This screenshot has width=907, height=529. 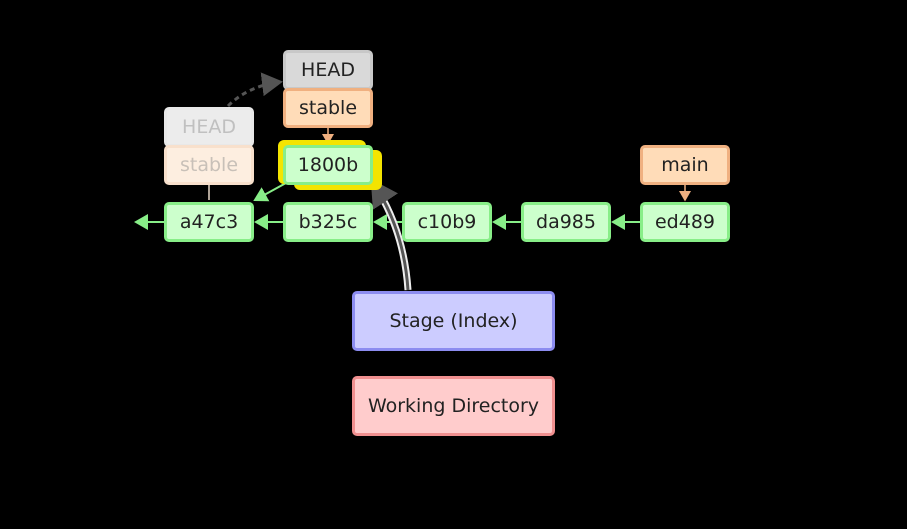 What do you see at coordinates (254, 90) in the screenshot?
I see `head-move-arrow` at bounding box center [254, 90].